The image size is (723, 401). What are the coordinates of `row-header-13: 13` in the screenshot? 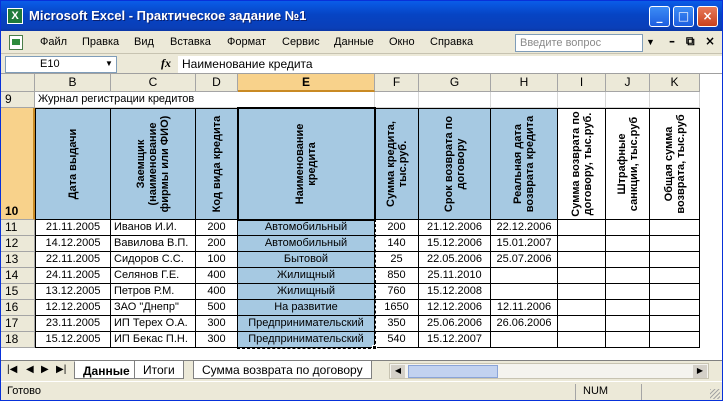 It's located at (18, 260).